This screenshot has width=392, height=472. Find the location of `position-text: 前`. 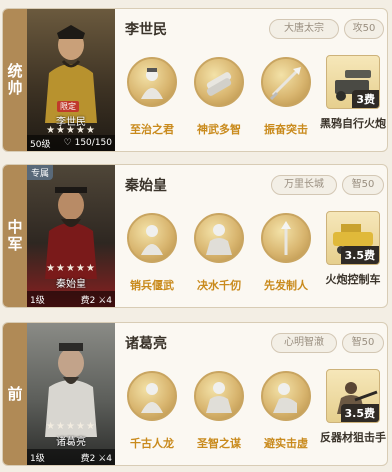

position-text: 前 is located at coordinates (14, 394).